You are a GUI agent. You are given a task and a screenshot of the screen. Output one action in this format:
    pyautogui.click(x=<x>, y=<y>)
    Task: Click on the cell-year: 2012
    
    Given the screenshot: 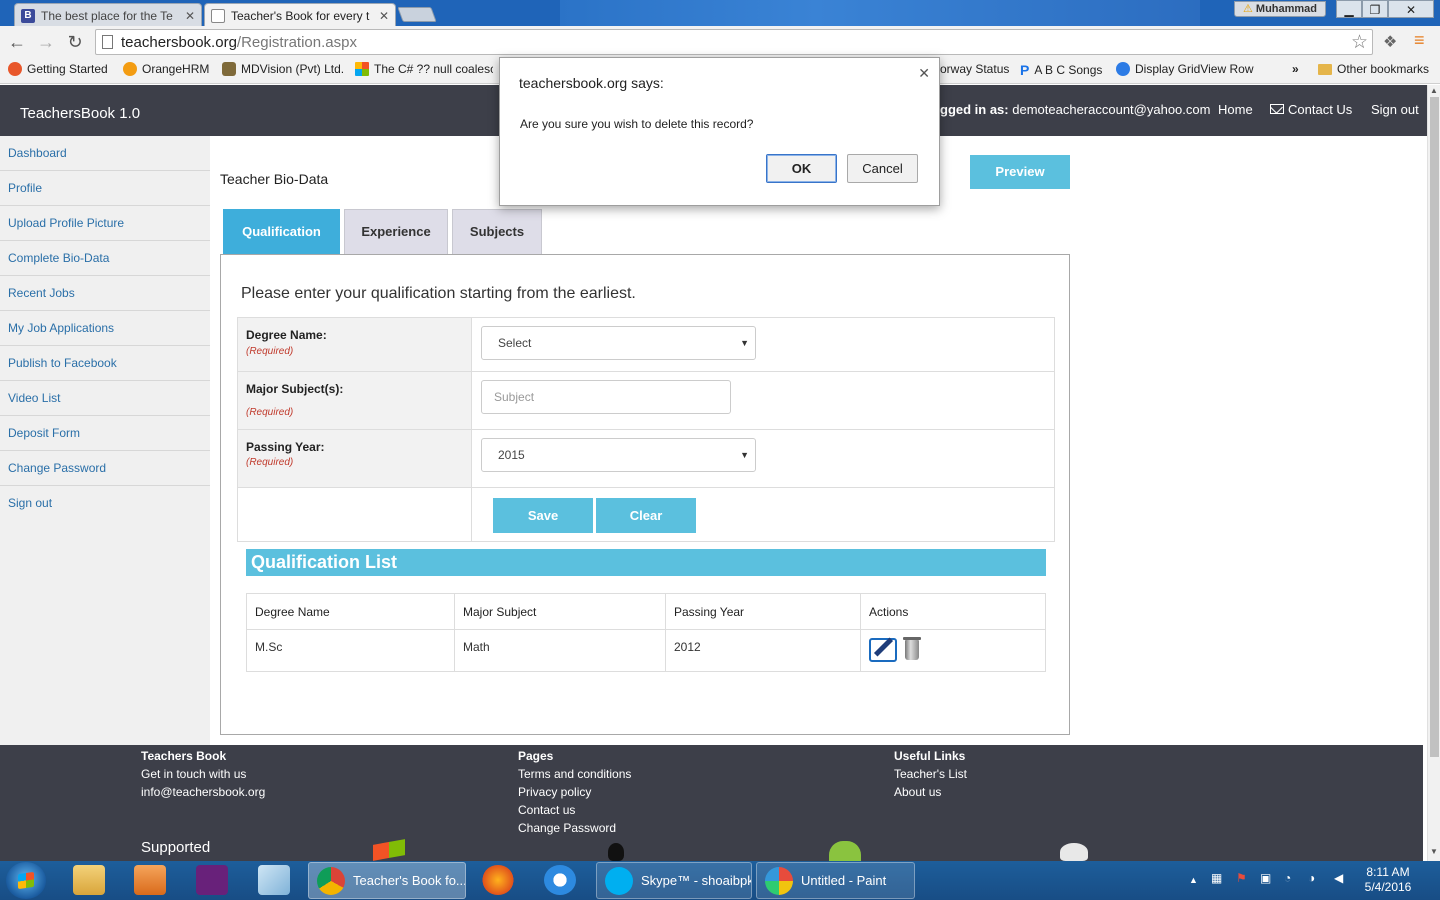 What is the action you would take?
    pyautogui.click(x=763, y=650)
    